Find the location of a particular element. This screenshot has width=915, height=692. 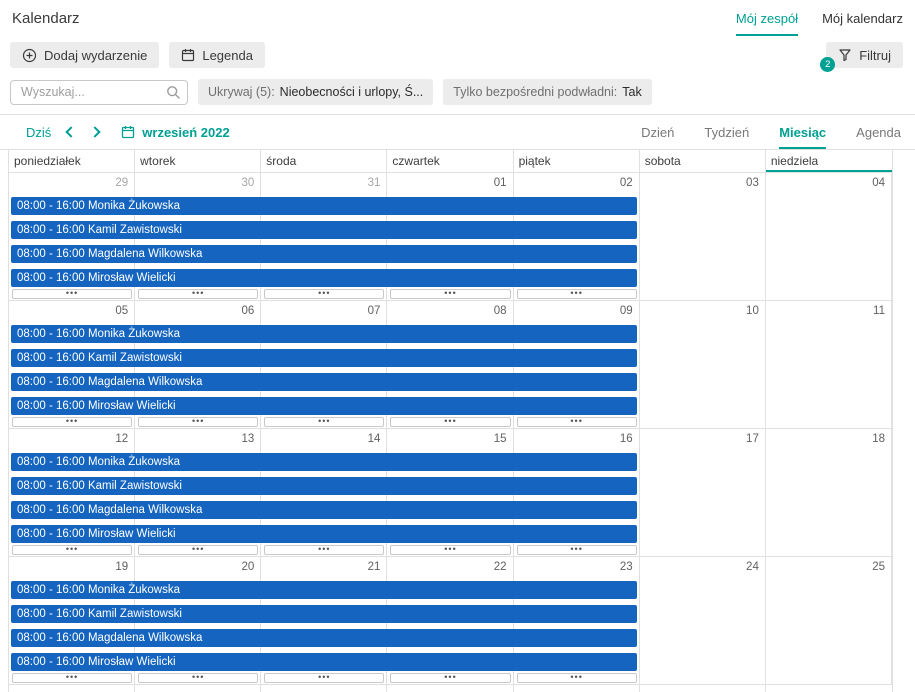

date-number: 30 is located at coordinates (248, 183).